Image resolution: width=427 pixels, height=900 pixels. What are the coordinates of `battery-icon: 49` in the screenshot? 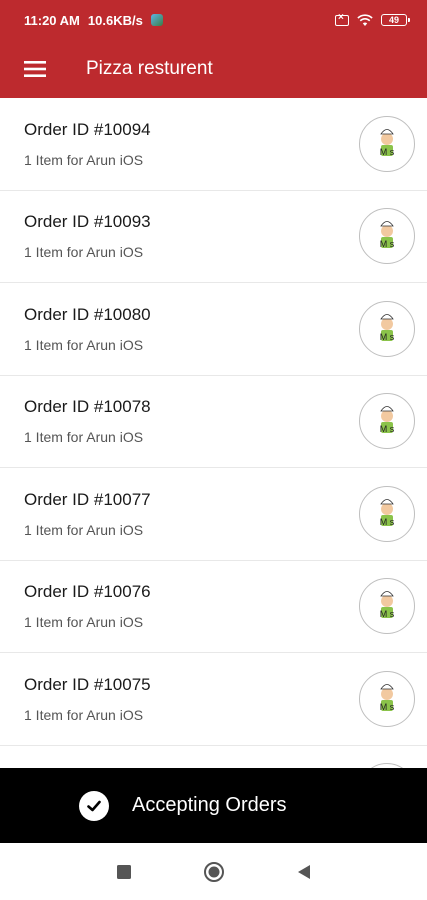 It's located at (395, 20).